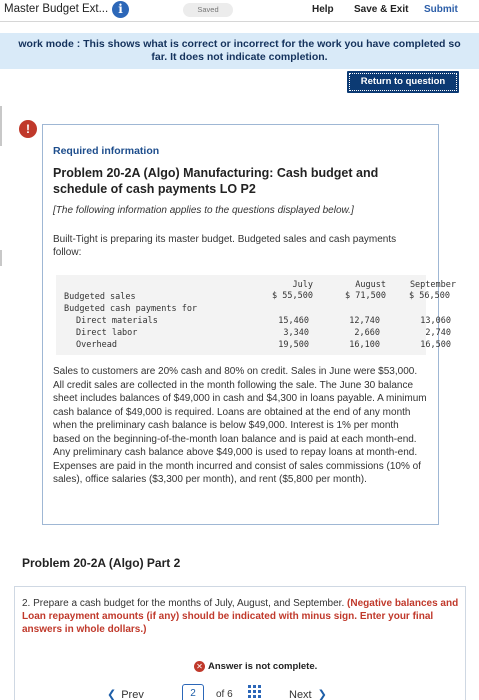 Image resolution: width=479 pixels, height=700 pixels. Describe the element at coordinates (107, 333) in the screenshot. I see `row-label: Direct labor` at that location.